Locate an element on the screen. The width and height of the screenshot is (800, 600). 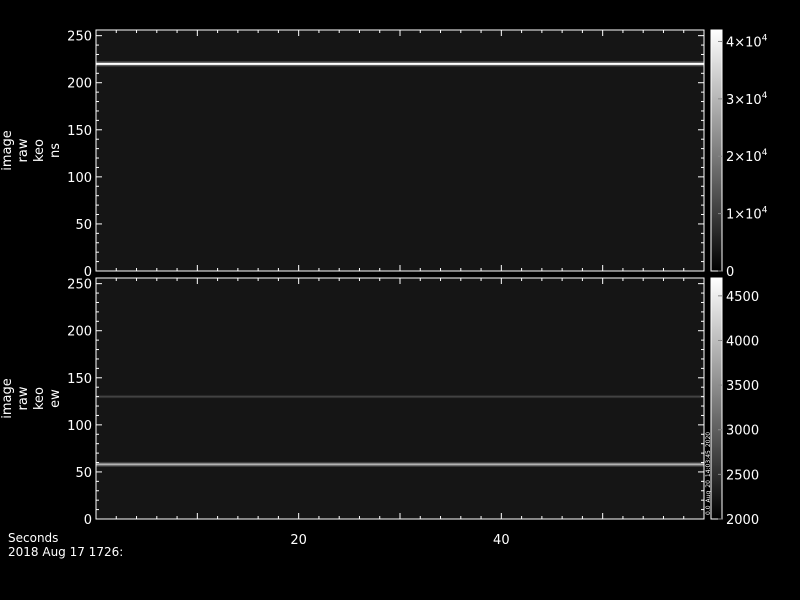
y-axis-label: image raw keo ew is located at coordinates (31, 398).